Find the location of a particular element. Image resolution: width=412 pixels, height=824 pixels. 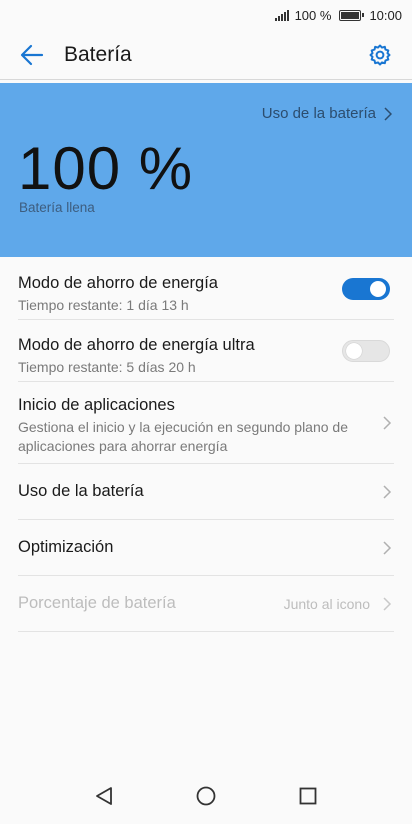

nav-home-button is located at coordinates (206, 796).